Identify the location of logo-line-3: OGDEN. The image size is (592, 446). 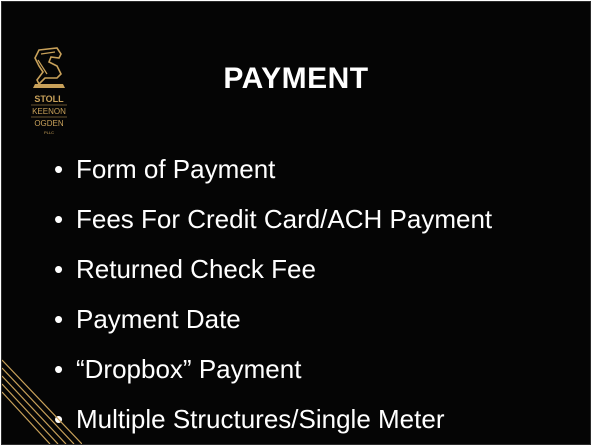
(49, 123).